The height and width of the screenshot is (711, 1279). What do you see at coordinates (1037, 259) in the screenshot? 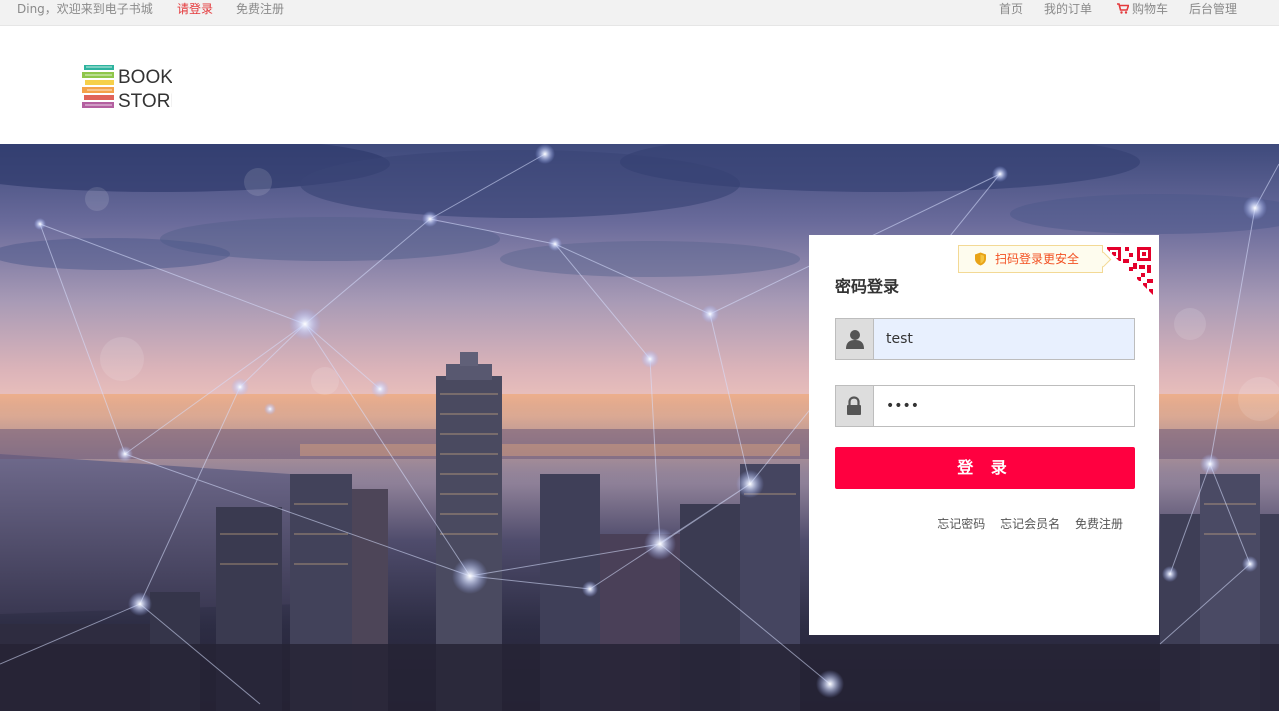
I see `qr-tip-text: 扫码登录更安全` at bounding box center [1037, 259].